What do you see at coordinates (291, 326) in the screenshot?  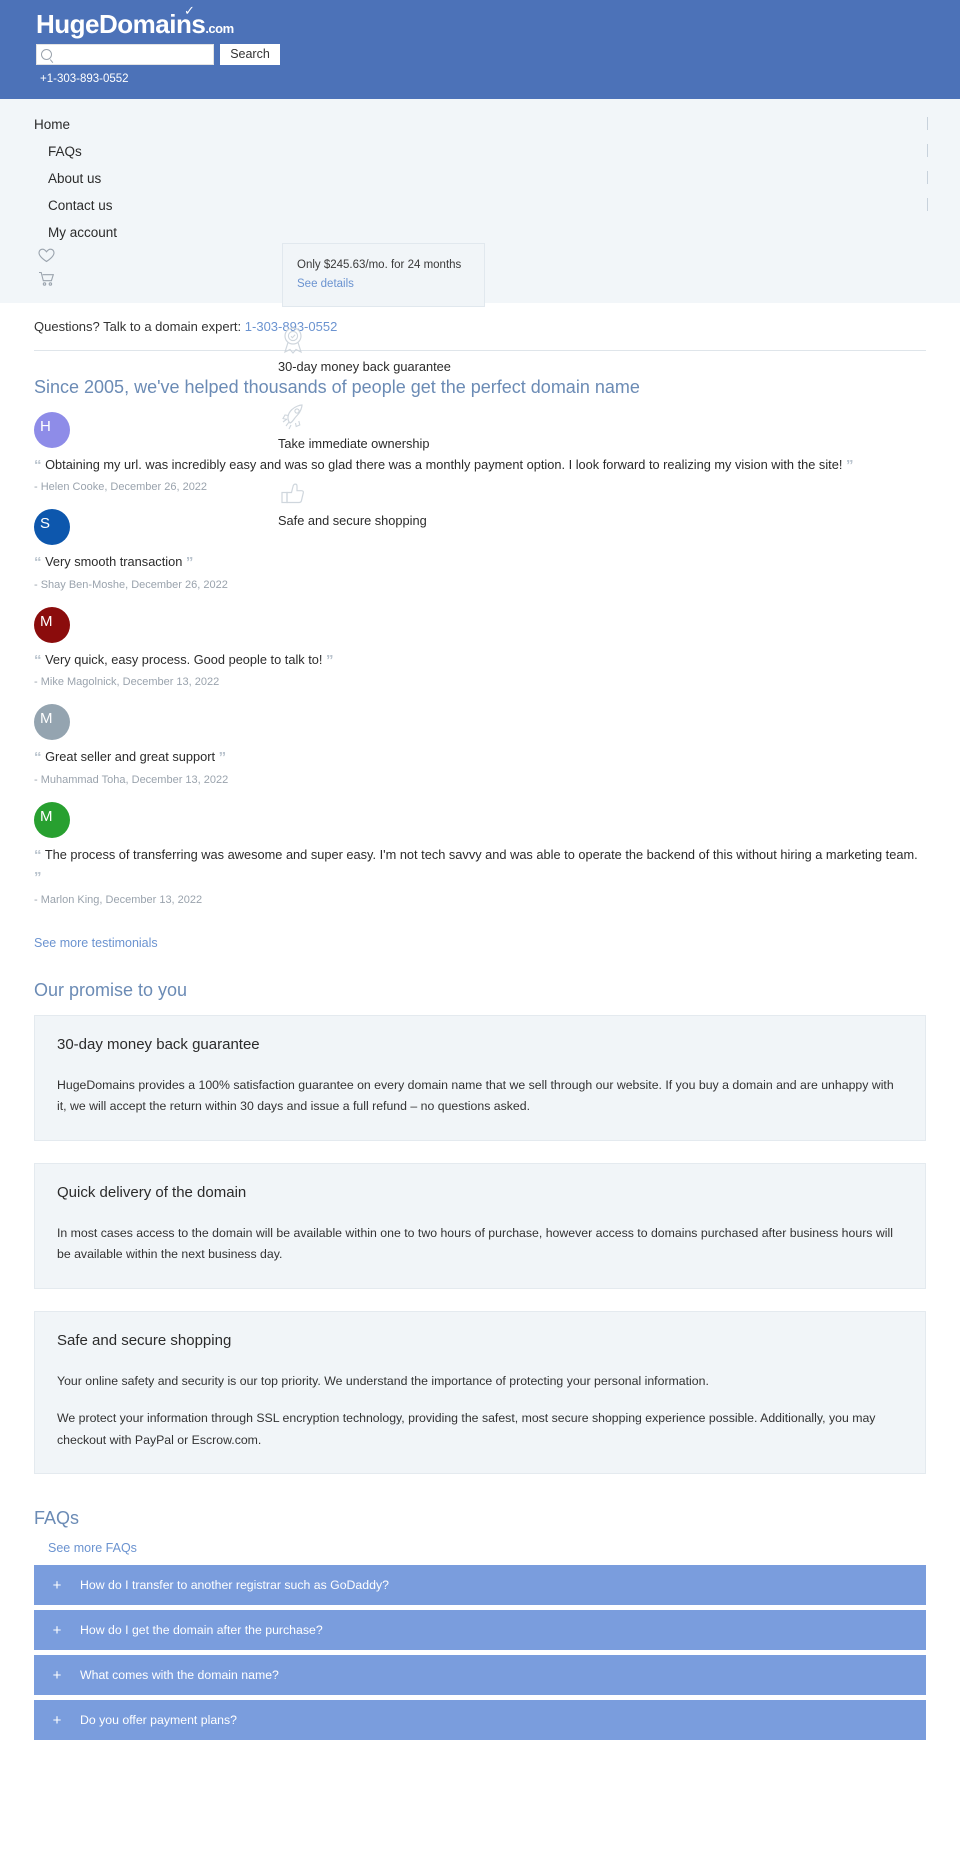 I see `expert-phone-link: 1-303-893-0552` at bounding box center [291, 326].